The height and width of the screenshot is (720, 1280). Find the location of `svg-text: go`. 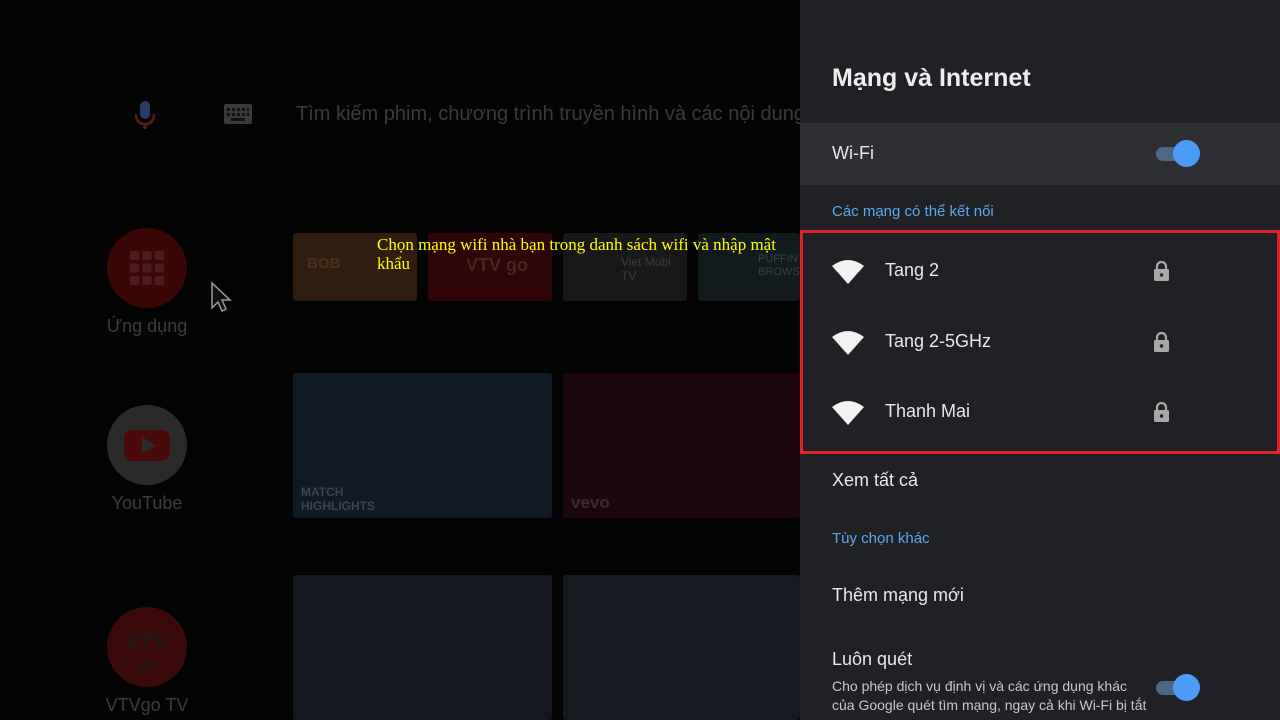

svg-text: go is located at coordinates (146, 664).